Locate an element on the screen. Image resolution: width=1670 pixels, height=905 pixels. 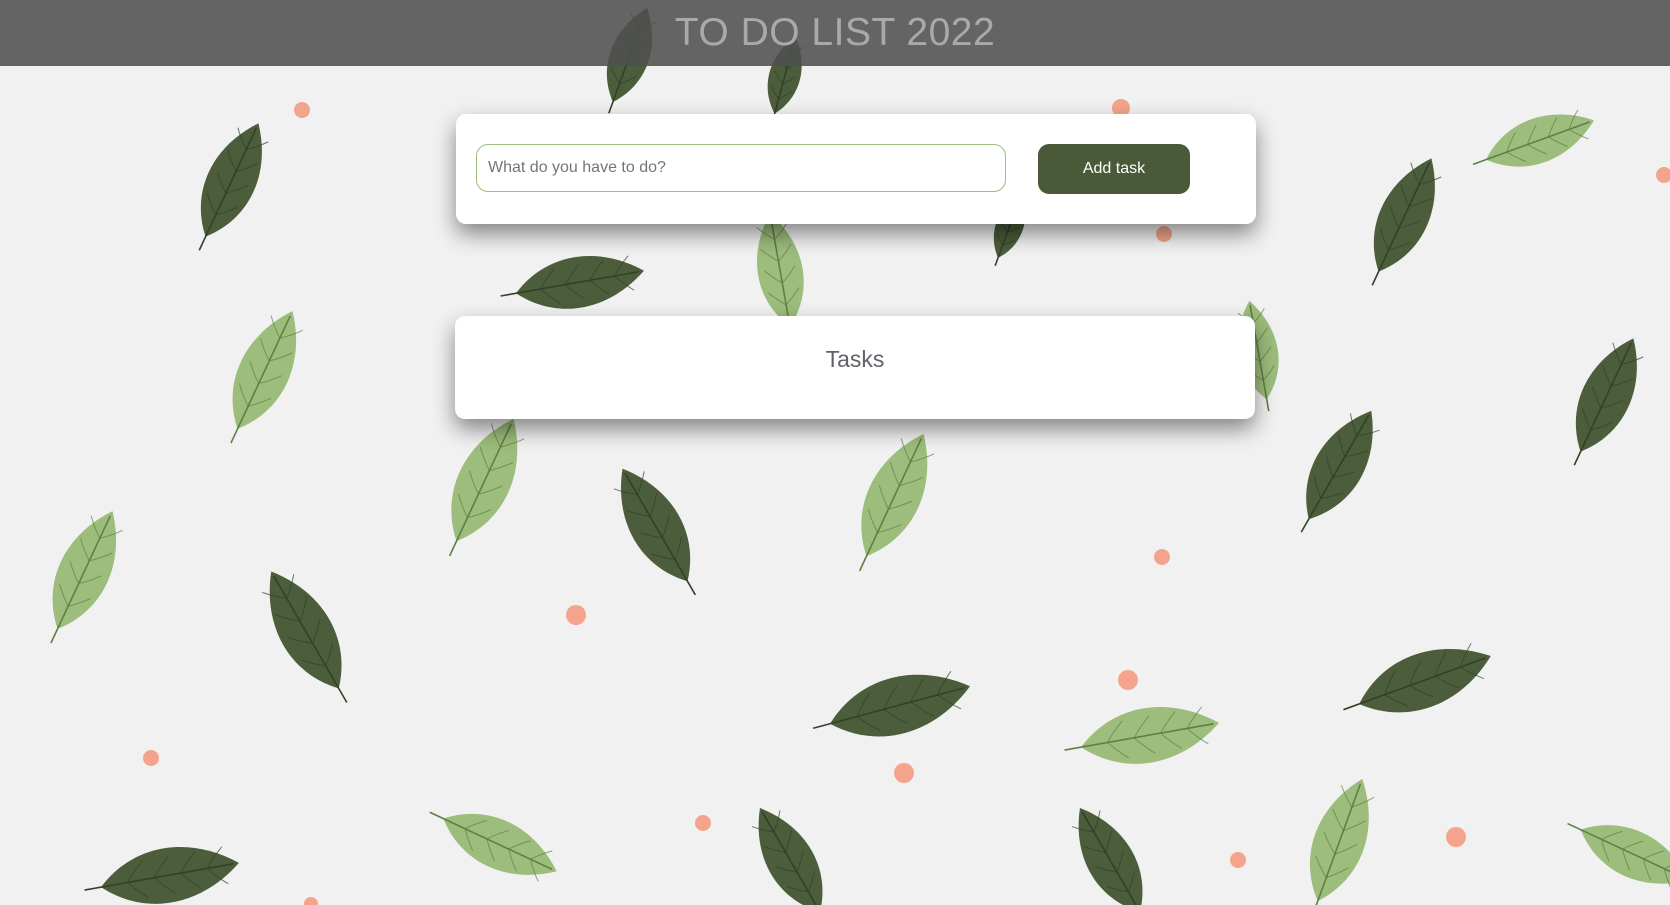
task-input-card: Add task is located at coordinates (856, 169).